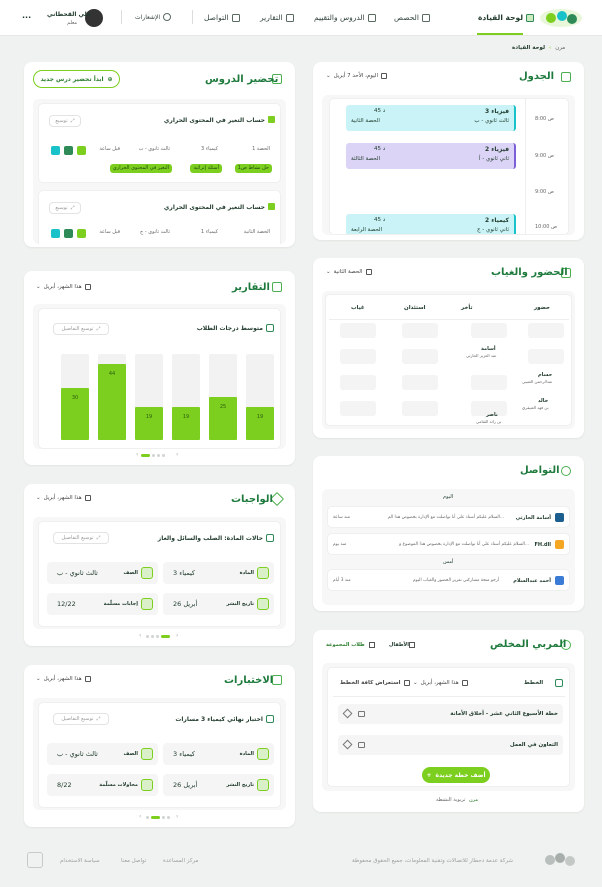 This screenshot has width=602, height=887. I want to click on view-all-plans-link: استعراض كافة الخطط, so click(375, 683).